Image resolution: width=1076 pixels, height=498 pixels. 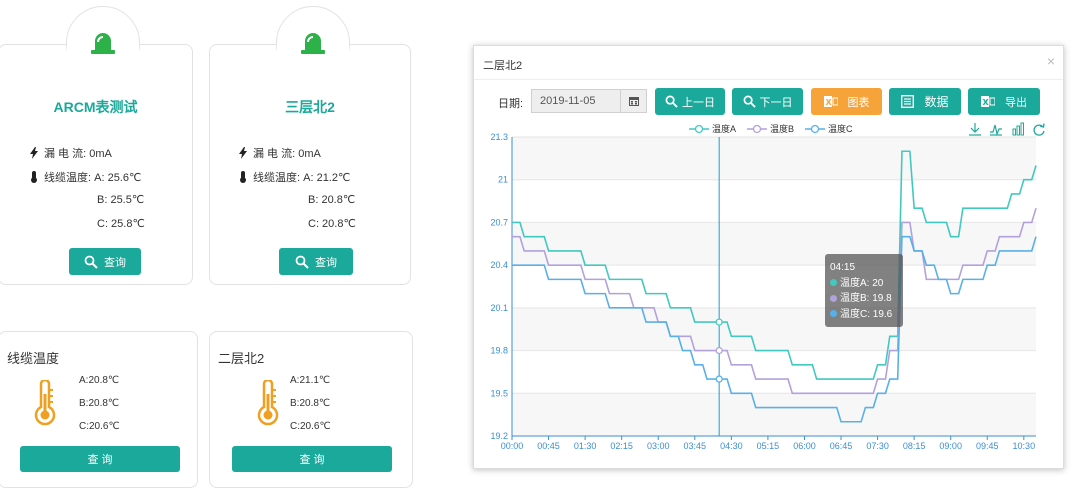 What do you see at coordinates (576, 101) in the screenshot?
I see `date-input: 2019-11-05` at bounding box center [576, 101].